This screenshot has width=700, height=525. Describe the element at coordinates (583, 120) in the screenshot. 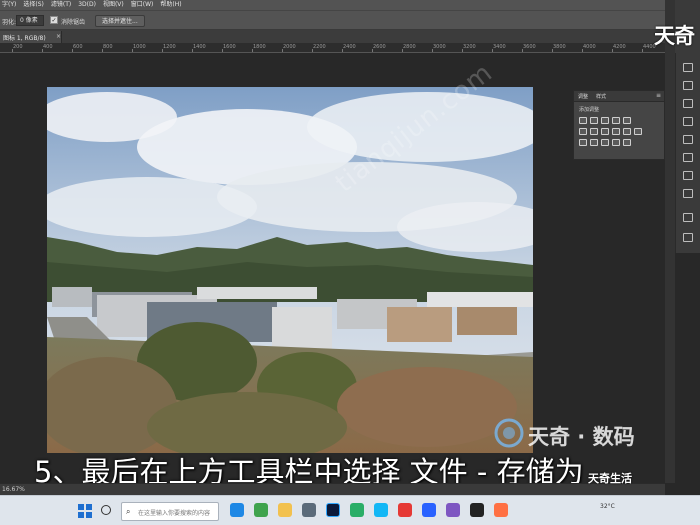

I see `brightness-icon` at that location.